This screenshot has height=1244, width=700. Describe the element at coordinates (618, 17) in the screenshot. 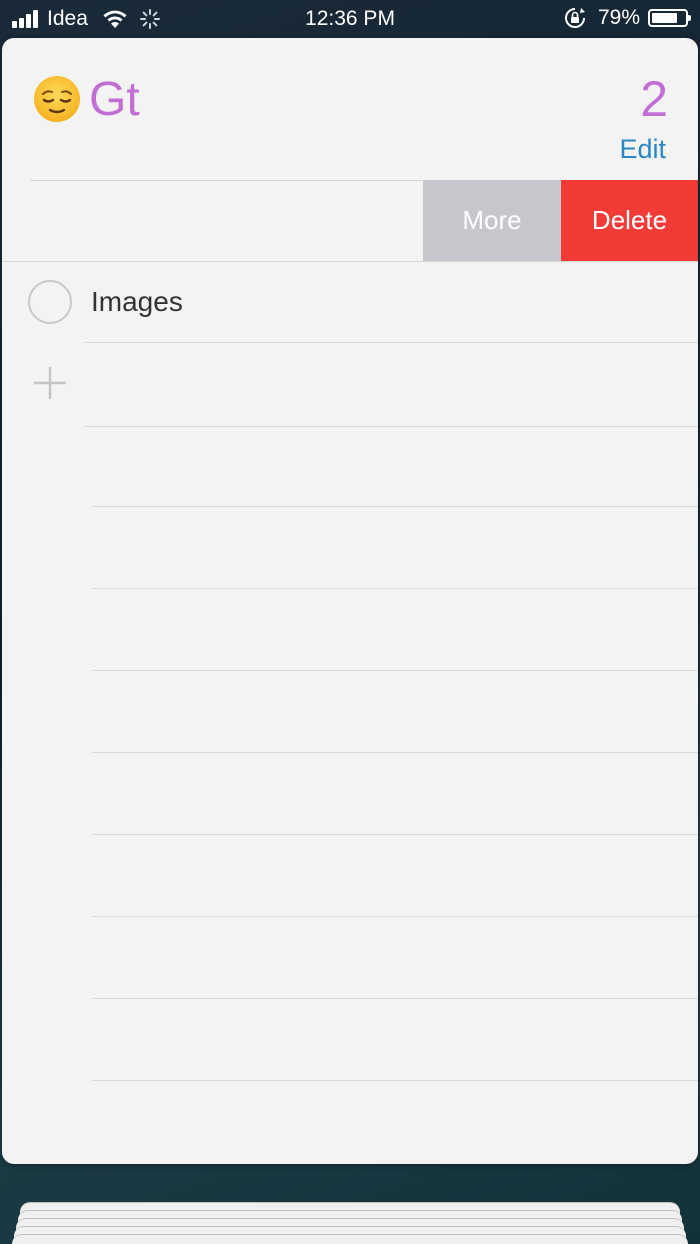

I see `battery-percent: 79%` at that location.